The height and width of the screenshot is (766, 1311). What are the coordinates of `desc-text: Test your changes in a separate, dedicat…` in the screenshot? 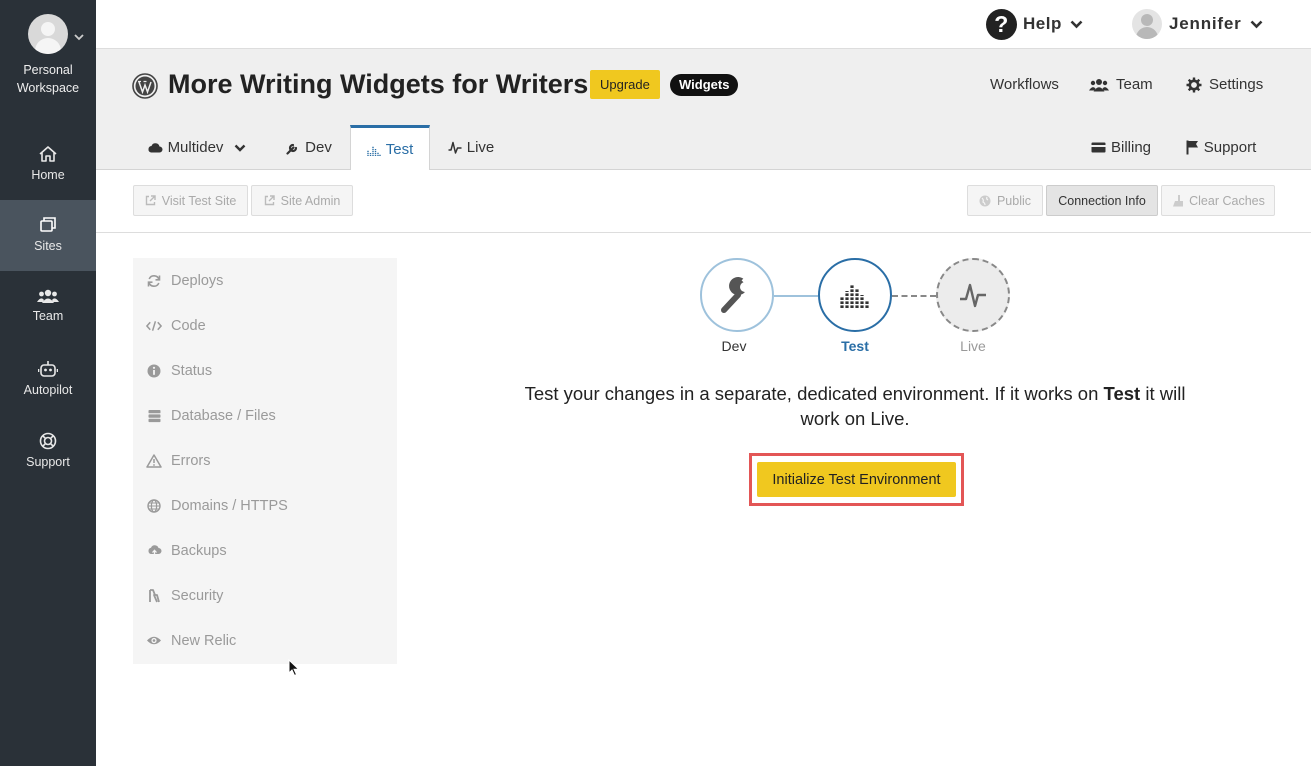 It's located at (814, 393).